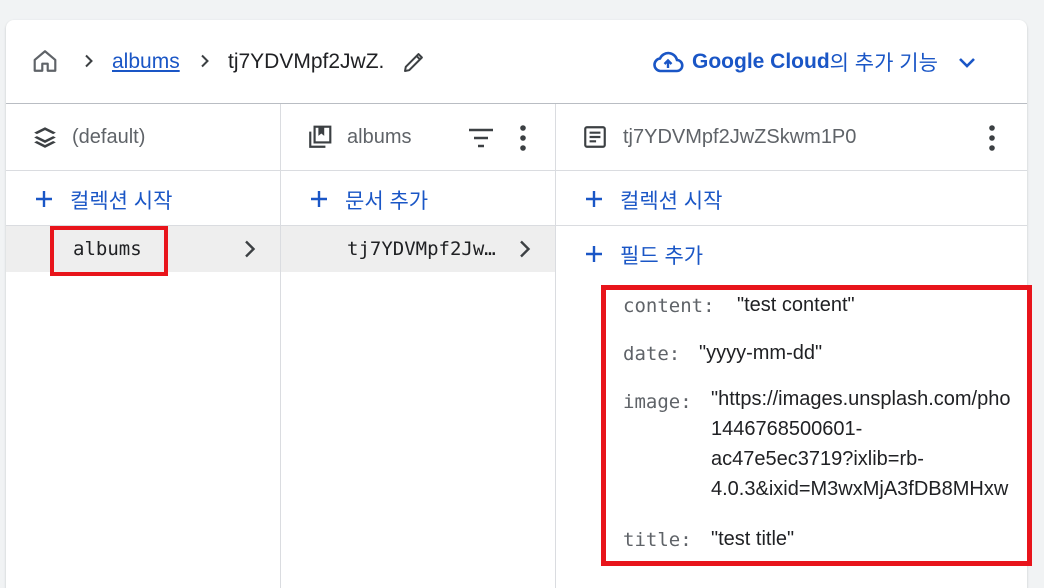  I want to click on document-column-title: tj7YDVMpf2JwZSkwm1P0, so click(740, 137).